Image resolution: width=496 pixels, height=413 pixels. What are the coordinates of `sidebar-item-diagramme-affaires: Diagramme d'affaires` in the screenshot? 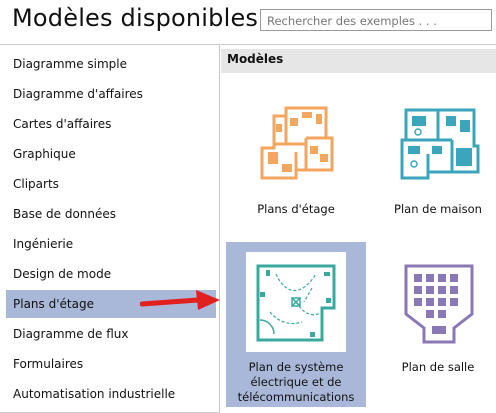 It's located at (111, 94).